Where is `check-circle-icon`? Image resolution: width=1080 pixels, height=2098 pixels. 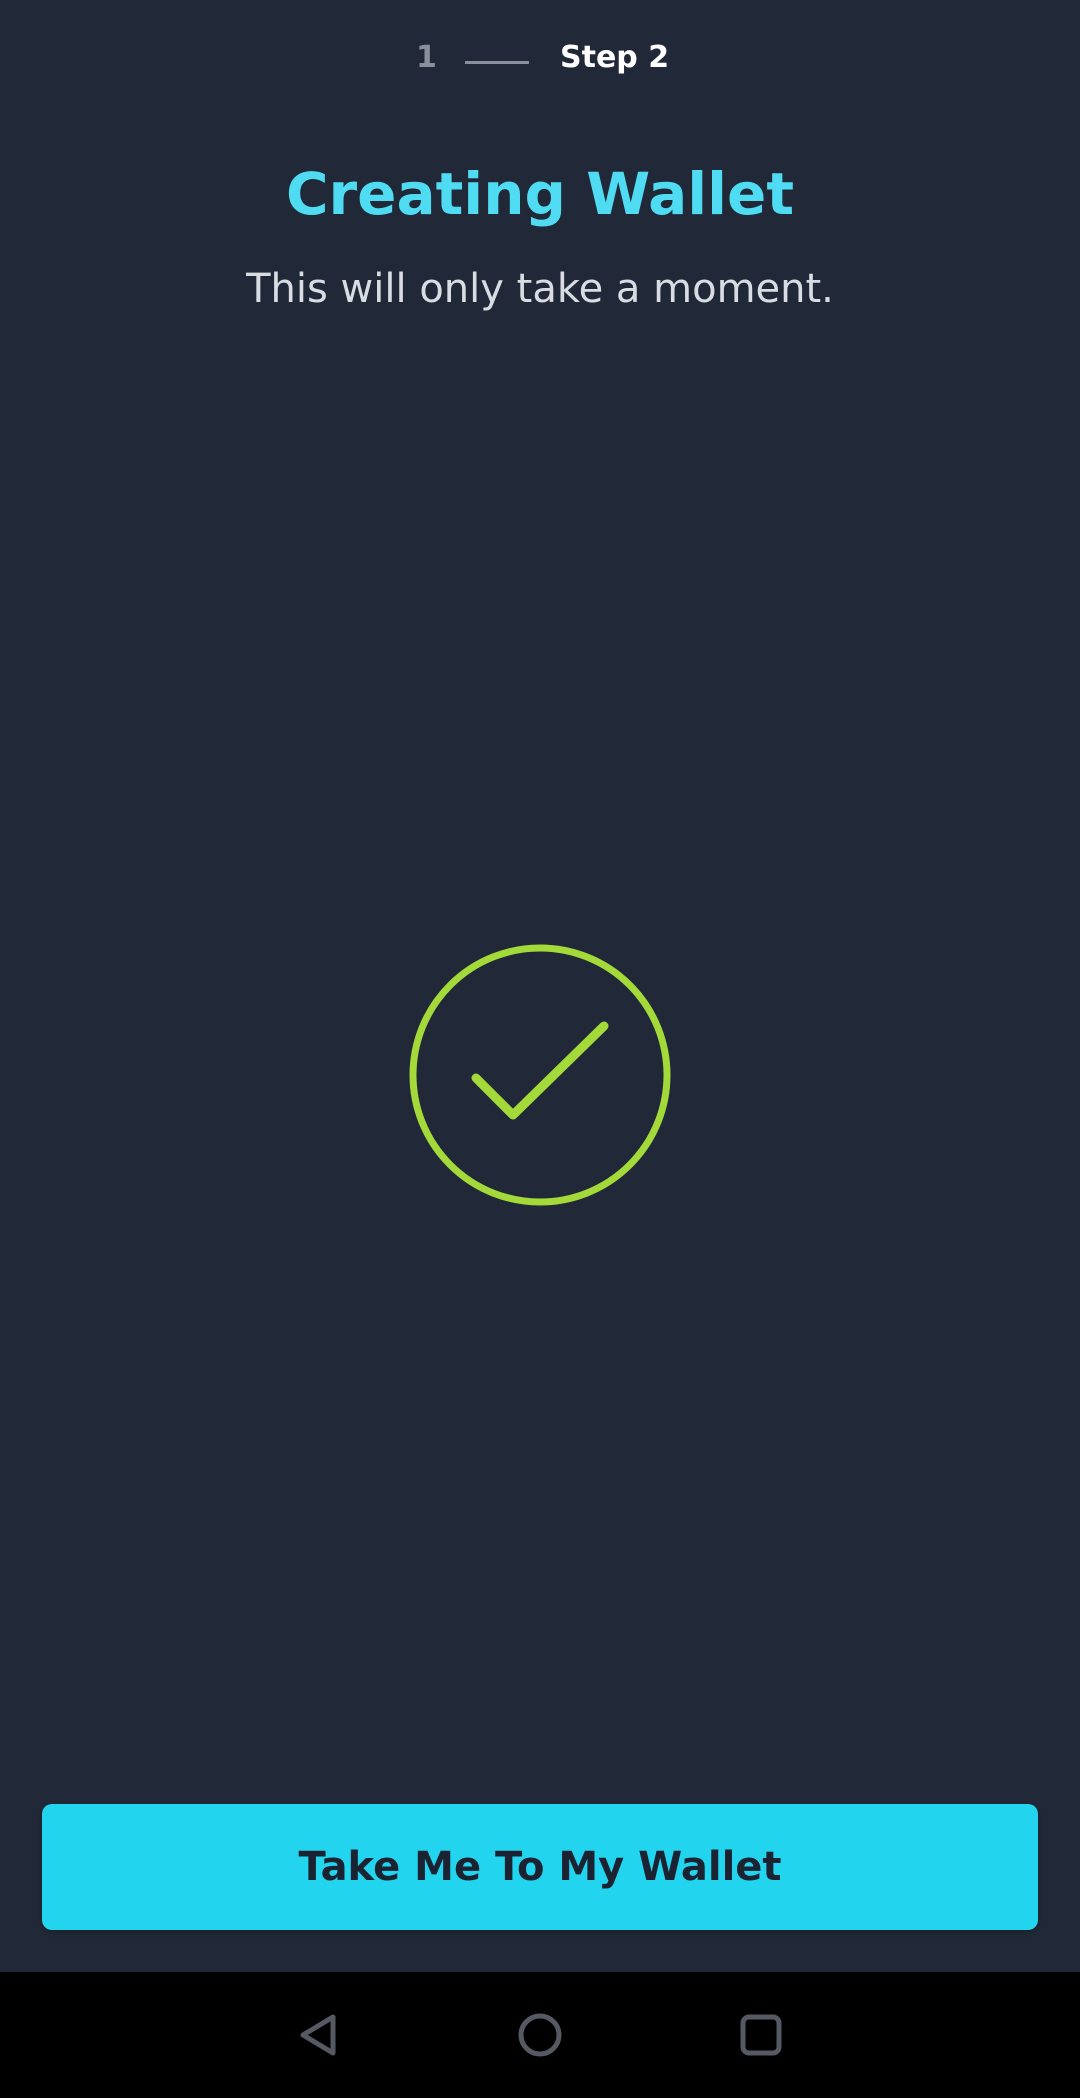
check-circle-icon is located at coordinates (540, 1075).